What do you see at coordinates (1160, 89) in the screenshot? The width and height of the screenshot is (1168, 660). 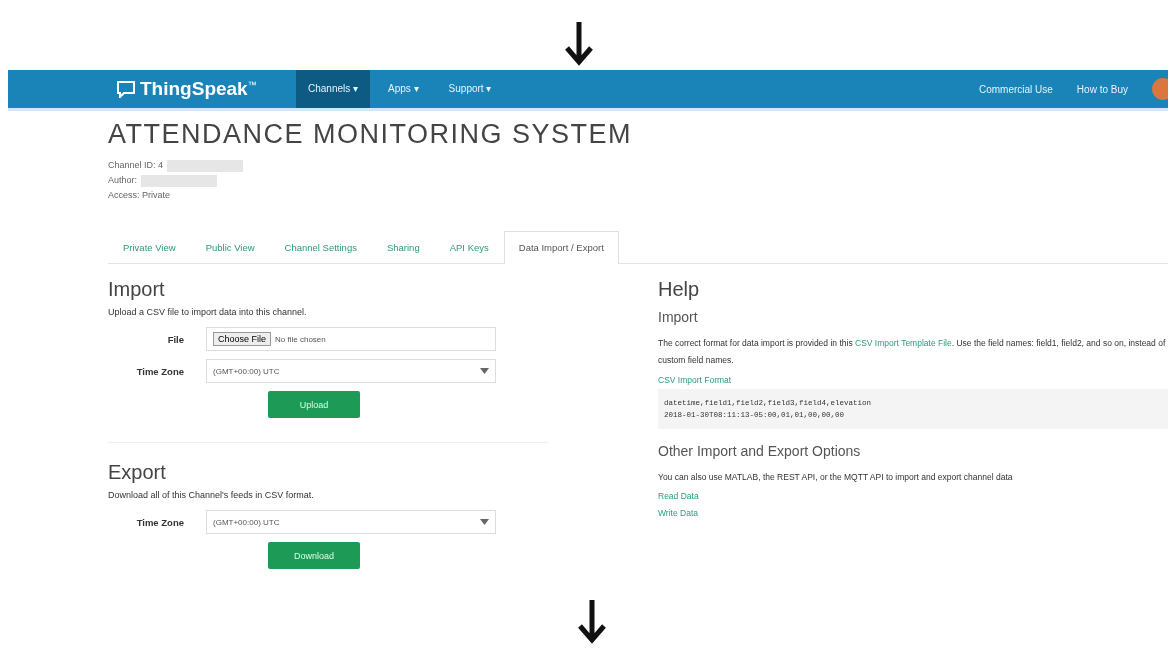 I see `avatar-icon` at bounding box center [1160, 89].